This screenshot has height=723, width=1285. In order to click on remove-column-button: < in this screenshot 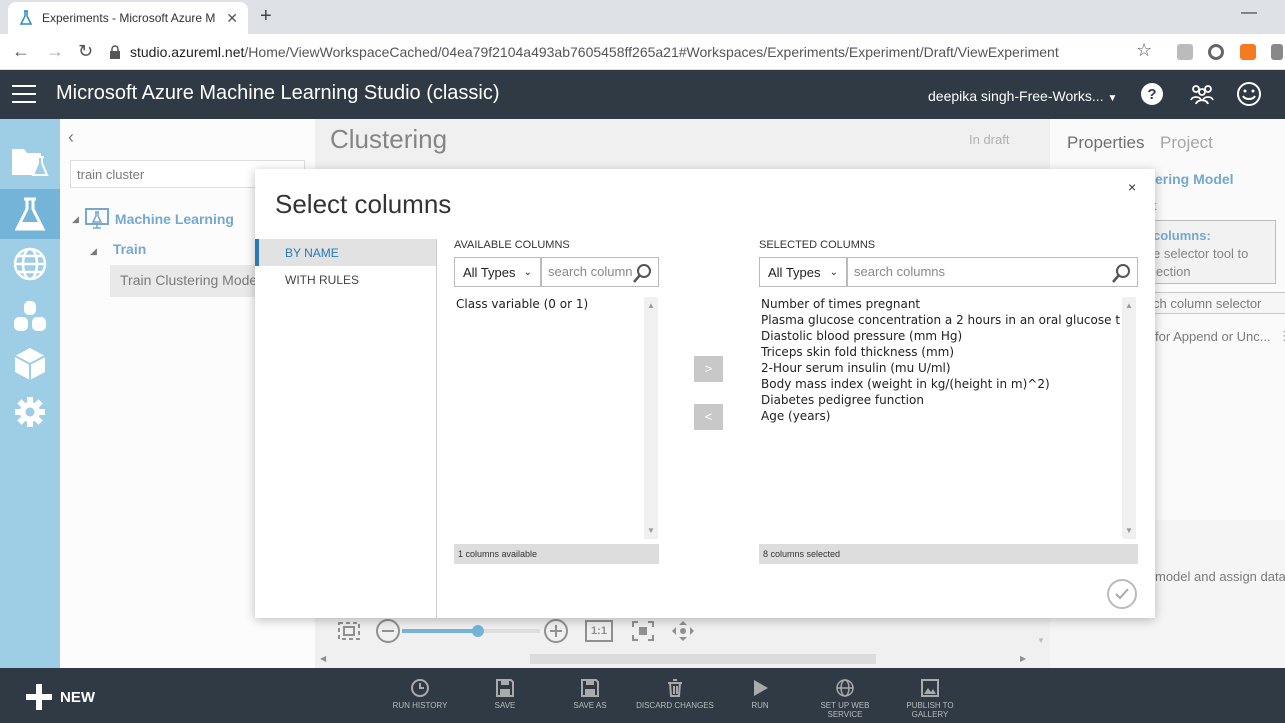, I will do `click(708, 417)`.